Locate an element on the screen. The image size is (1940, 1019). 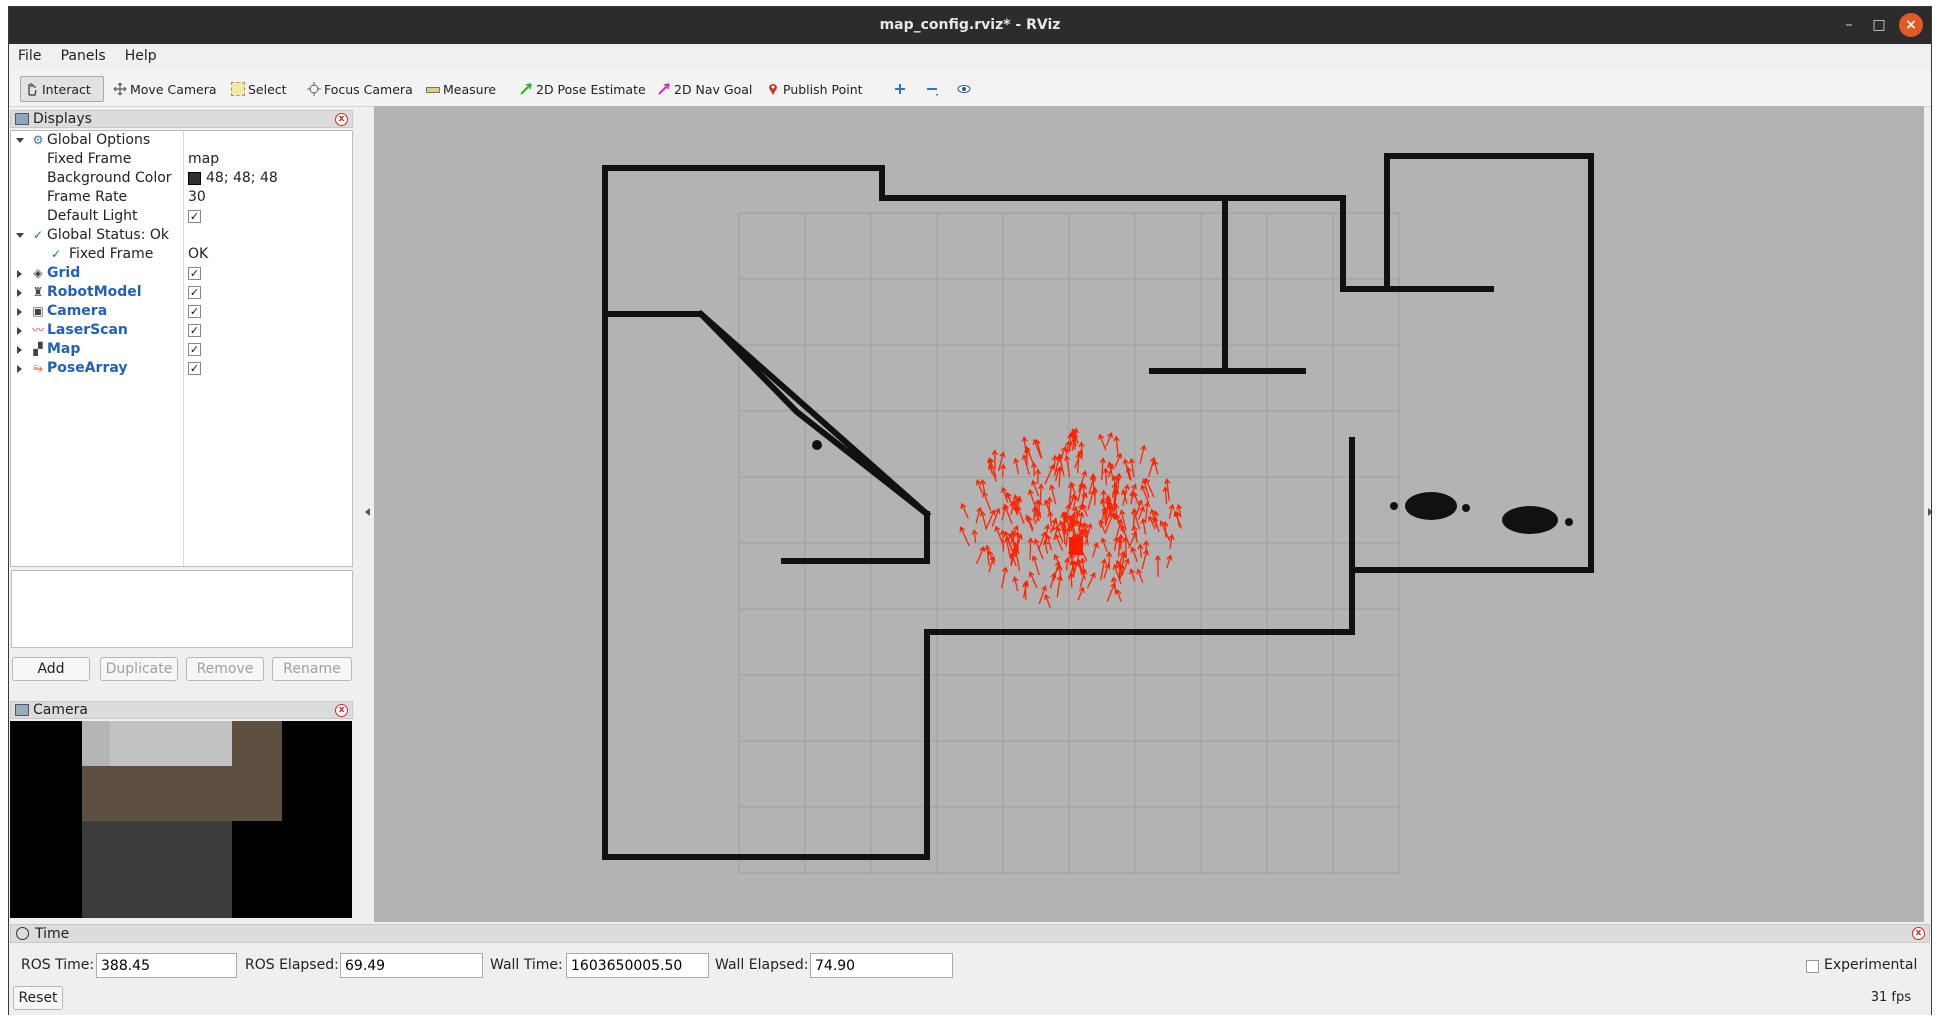
tree-row-map: ▞ Map ✓ is located at coordinates (181, 349).